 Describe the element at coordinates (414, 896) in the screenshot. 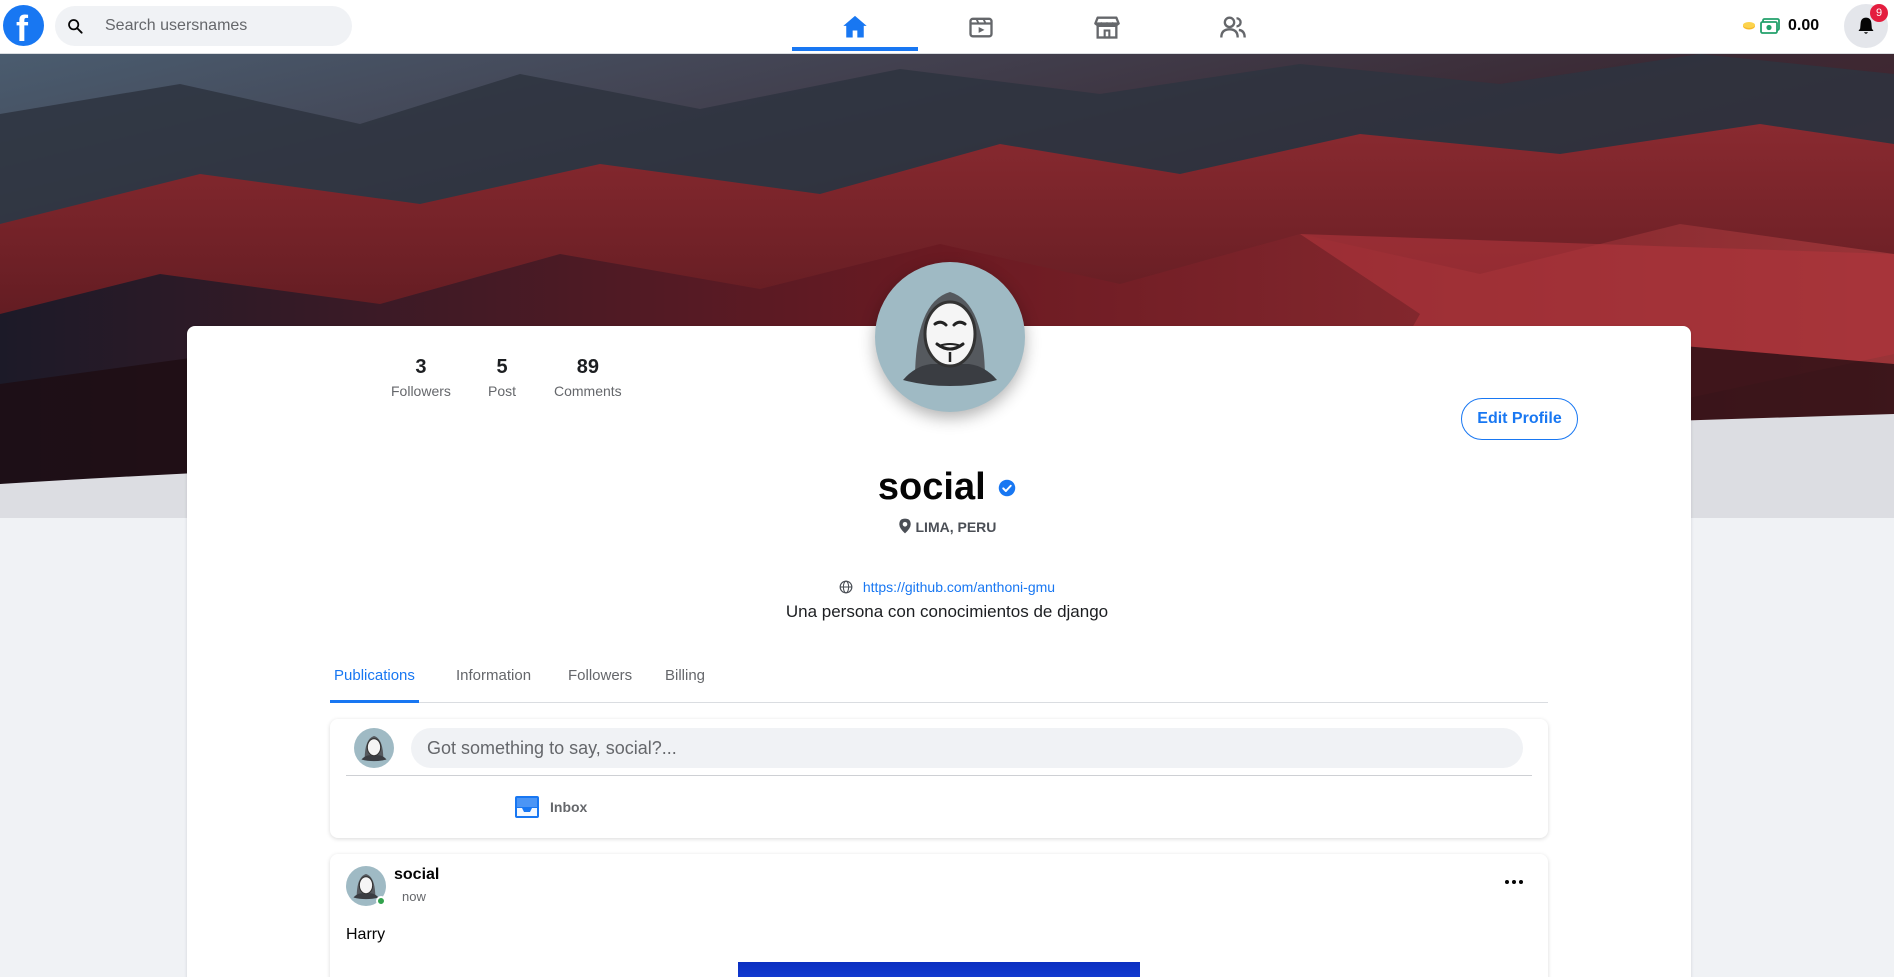

I see `post-time: now` at that location.